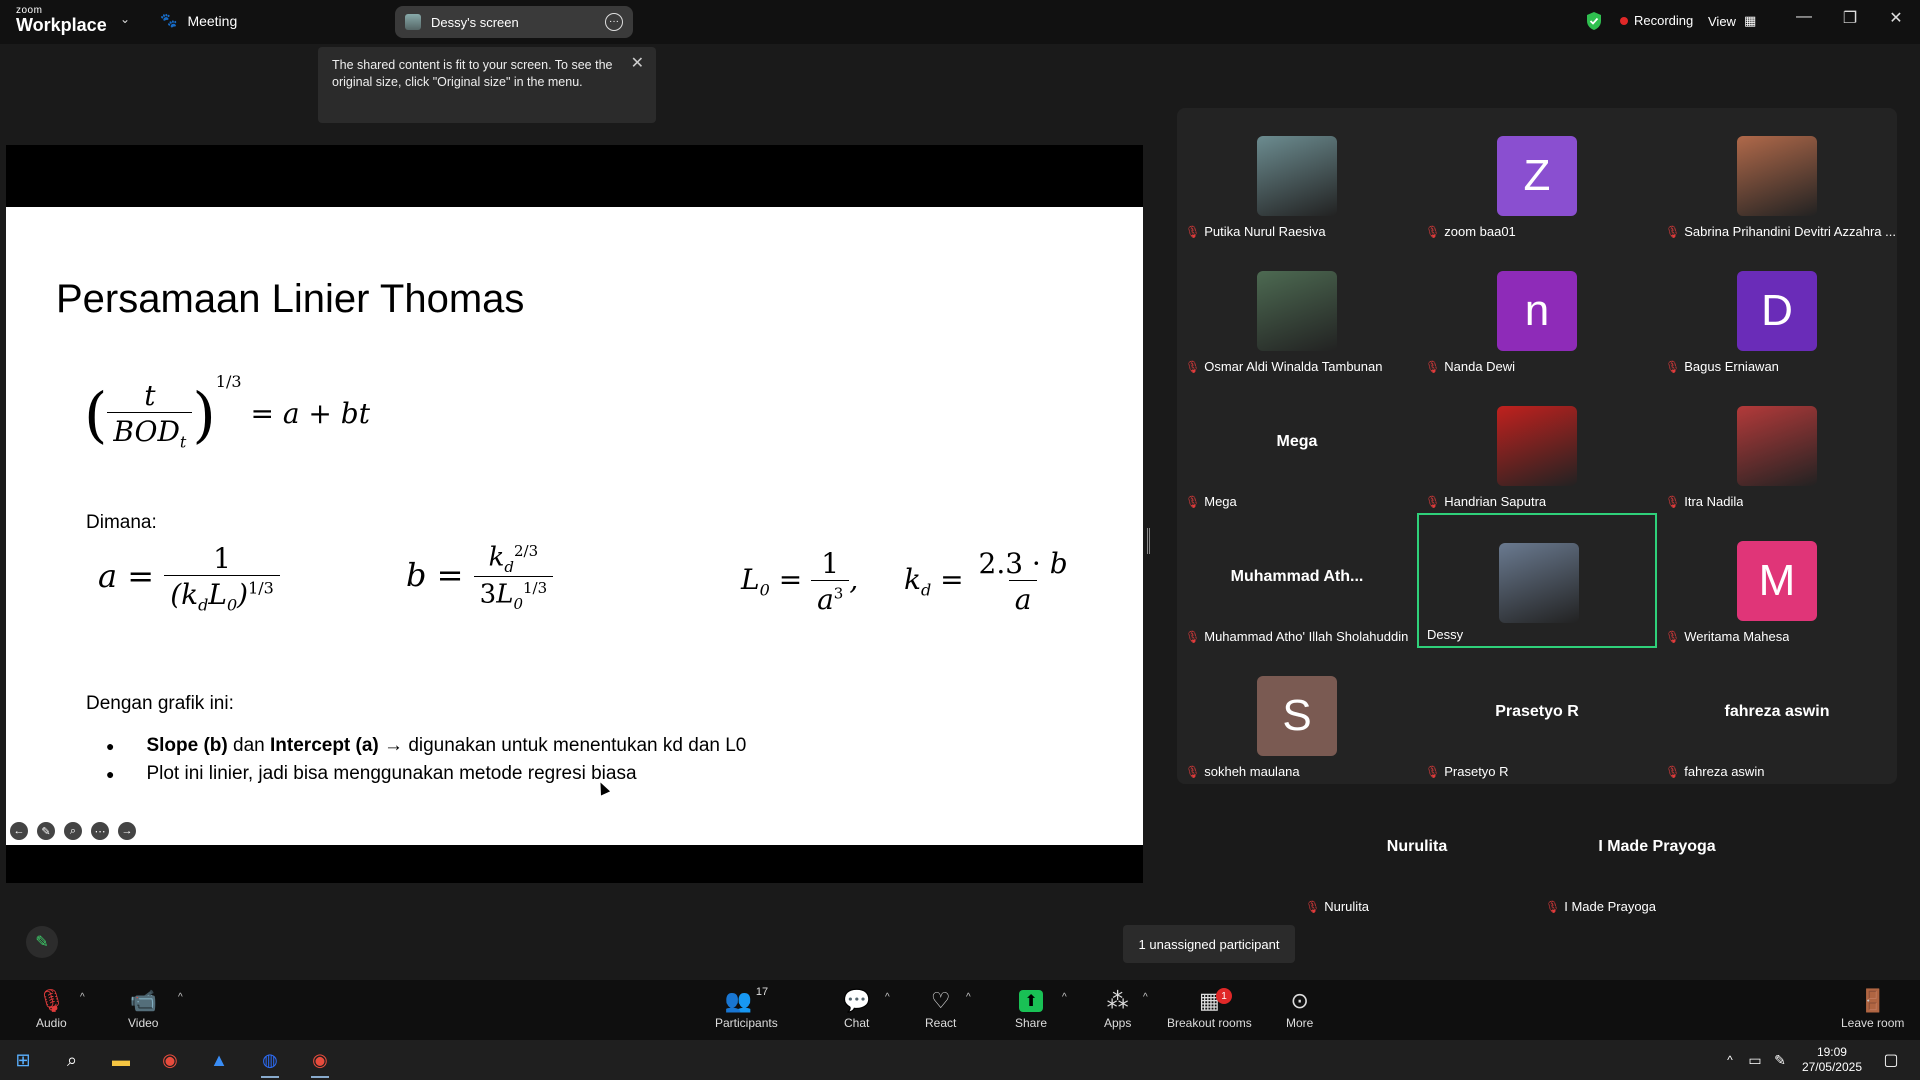  What do you see at coordinates (1896, 18) in the screenshot?
I see `close-icon: ✕` at bounding box center [1896, 18].